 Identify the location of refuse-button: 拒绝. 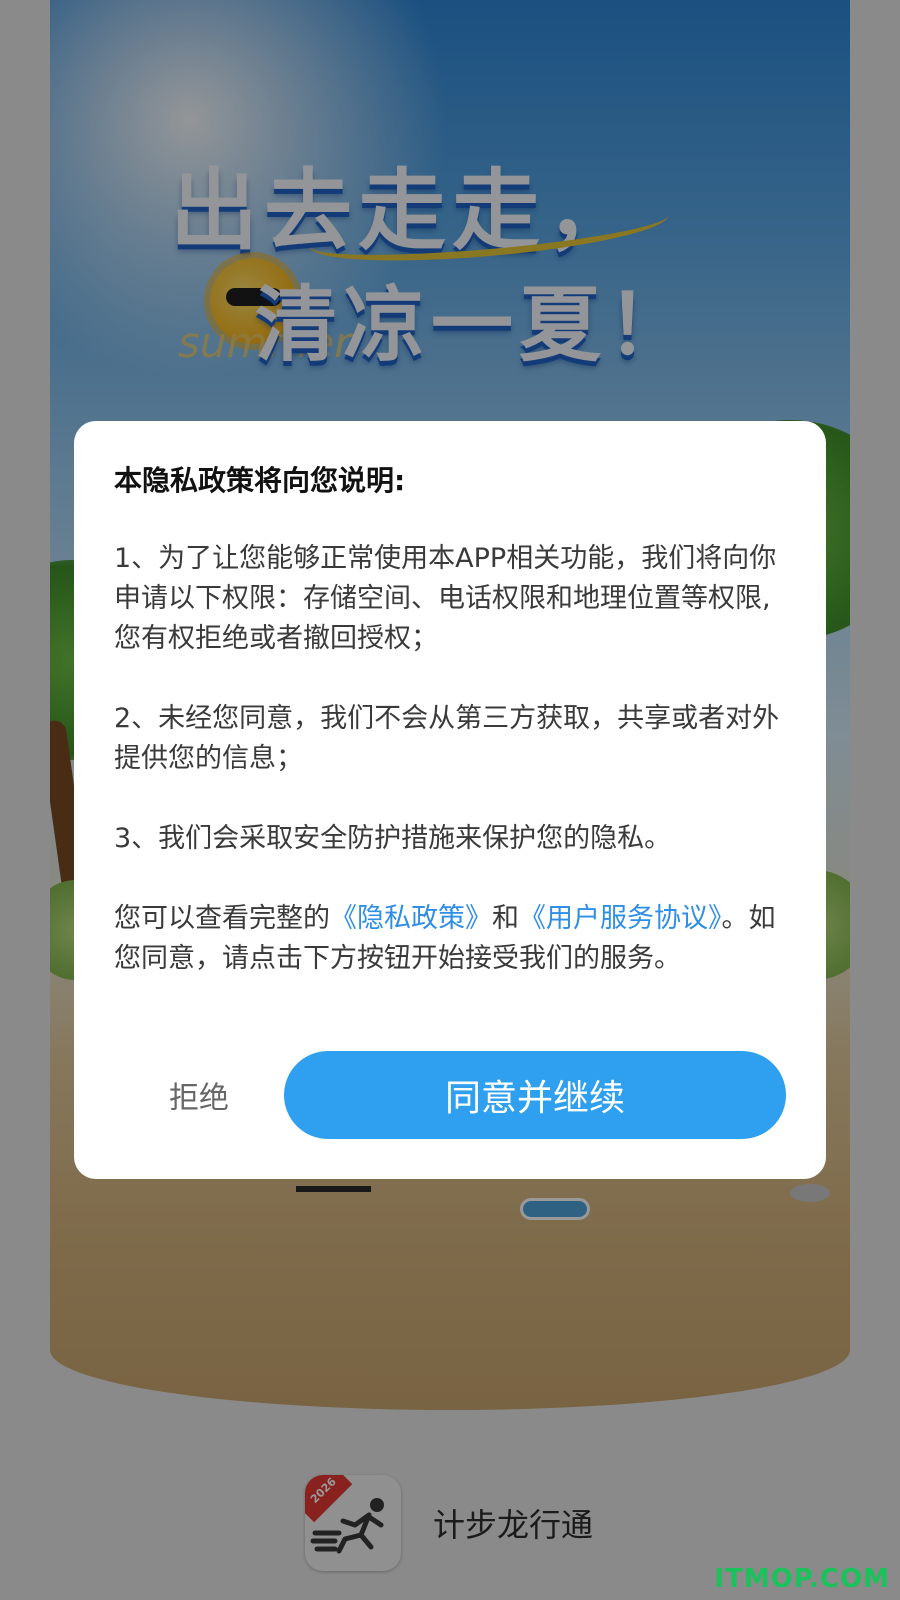
(199, 1095).